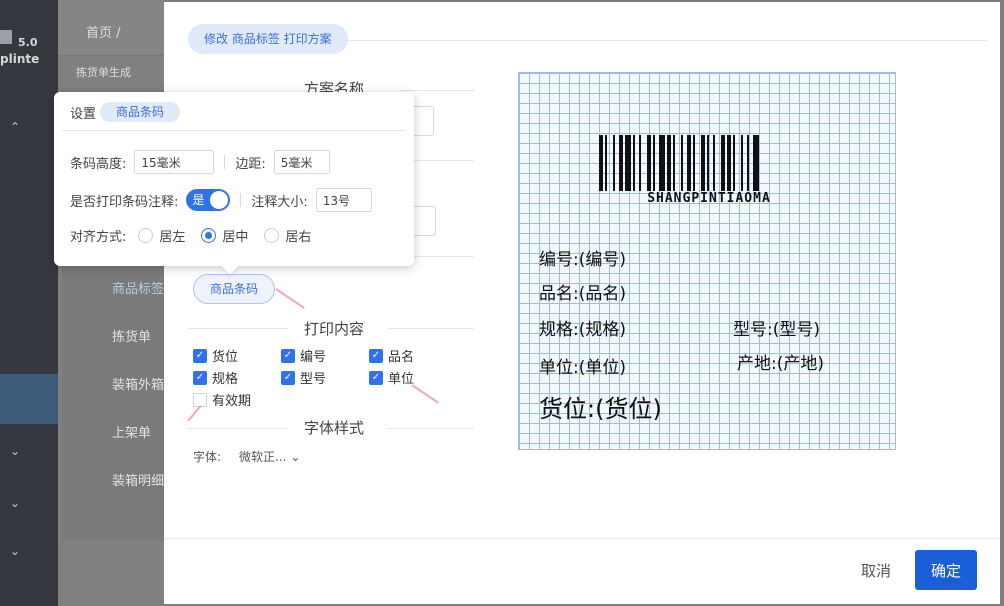  Describe the element at coordinates (29, 399) in the screenshot. I see `sidebar-selected-item` at that location.